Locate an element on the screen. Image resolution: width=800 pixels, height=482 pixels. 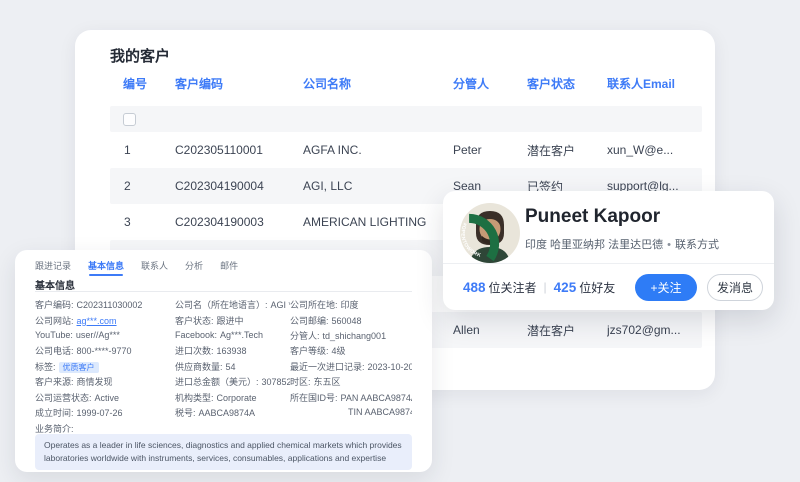
field-value: 560048 is located at coordinates (346, 320).